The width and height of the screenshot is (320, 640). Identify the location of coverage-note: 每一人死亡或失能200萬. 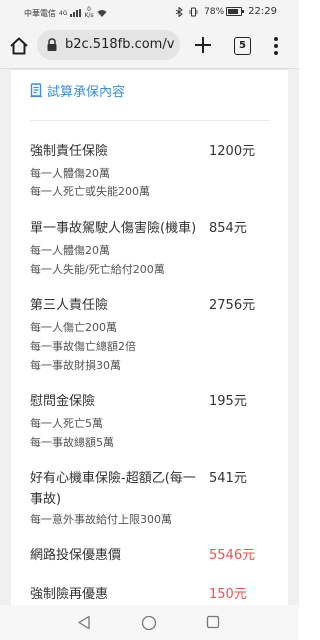
(90, 191).